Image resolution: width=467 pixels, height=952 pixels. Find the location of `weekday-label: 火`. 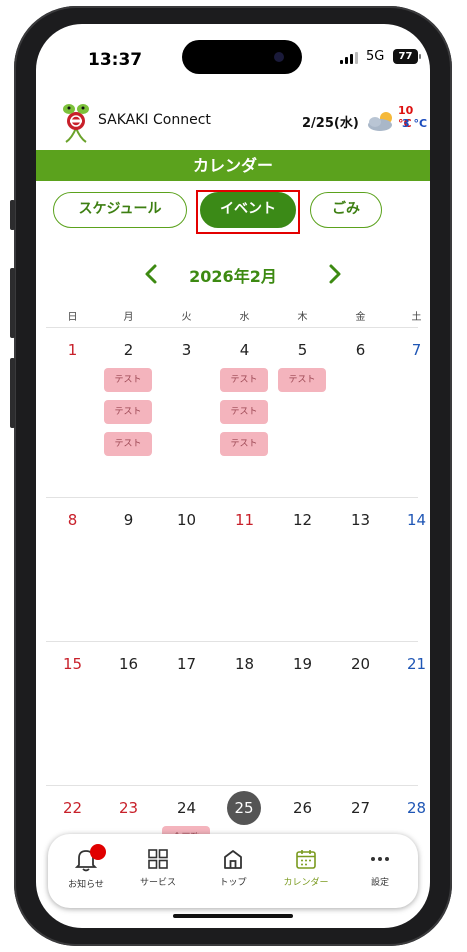

weekday-label: 火 is located at coordinates (186, 317).